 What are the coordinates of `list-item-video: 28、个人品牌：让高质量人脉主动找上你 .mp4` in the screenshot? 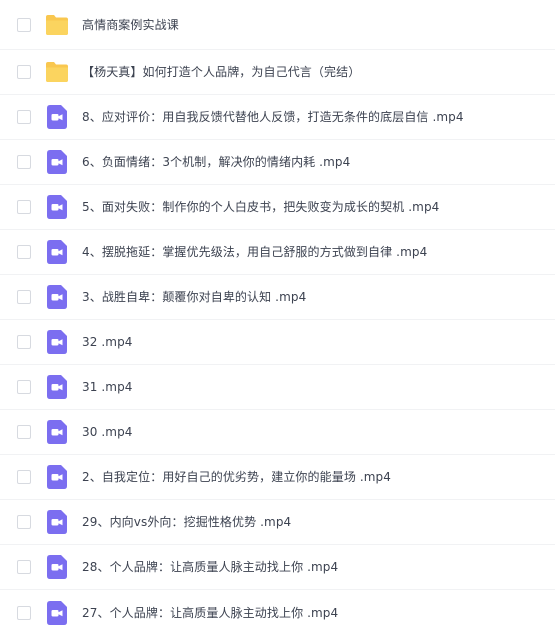 It's located at (277, 567).